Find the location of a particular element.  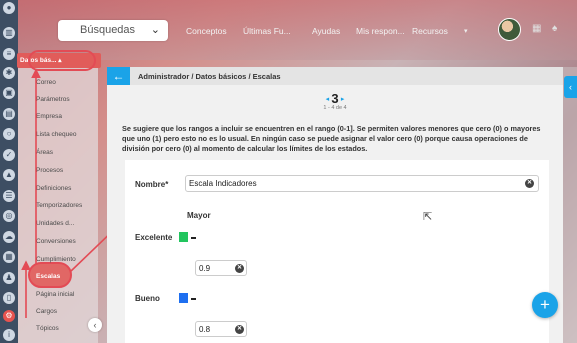

dash-excelente is located at coordinates (193, 238).